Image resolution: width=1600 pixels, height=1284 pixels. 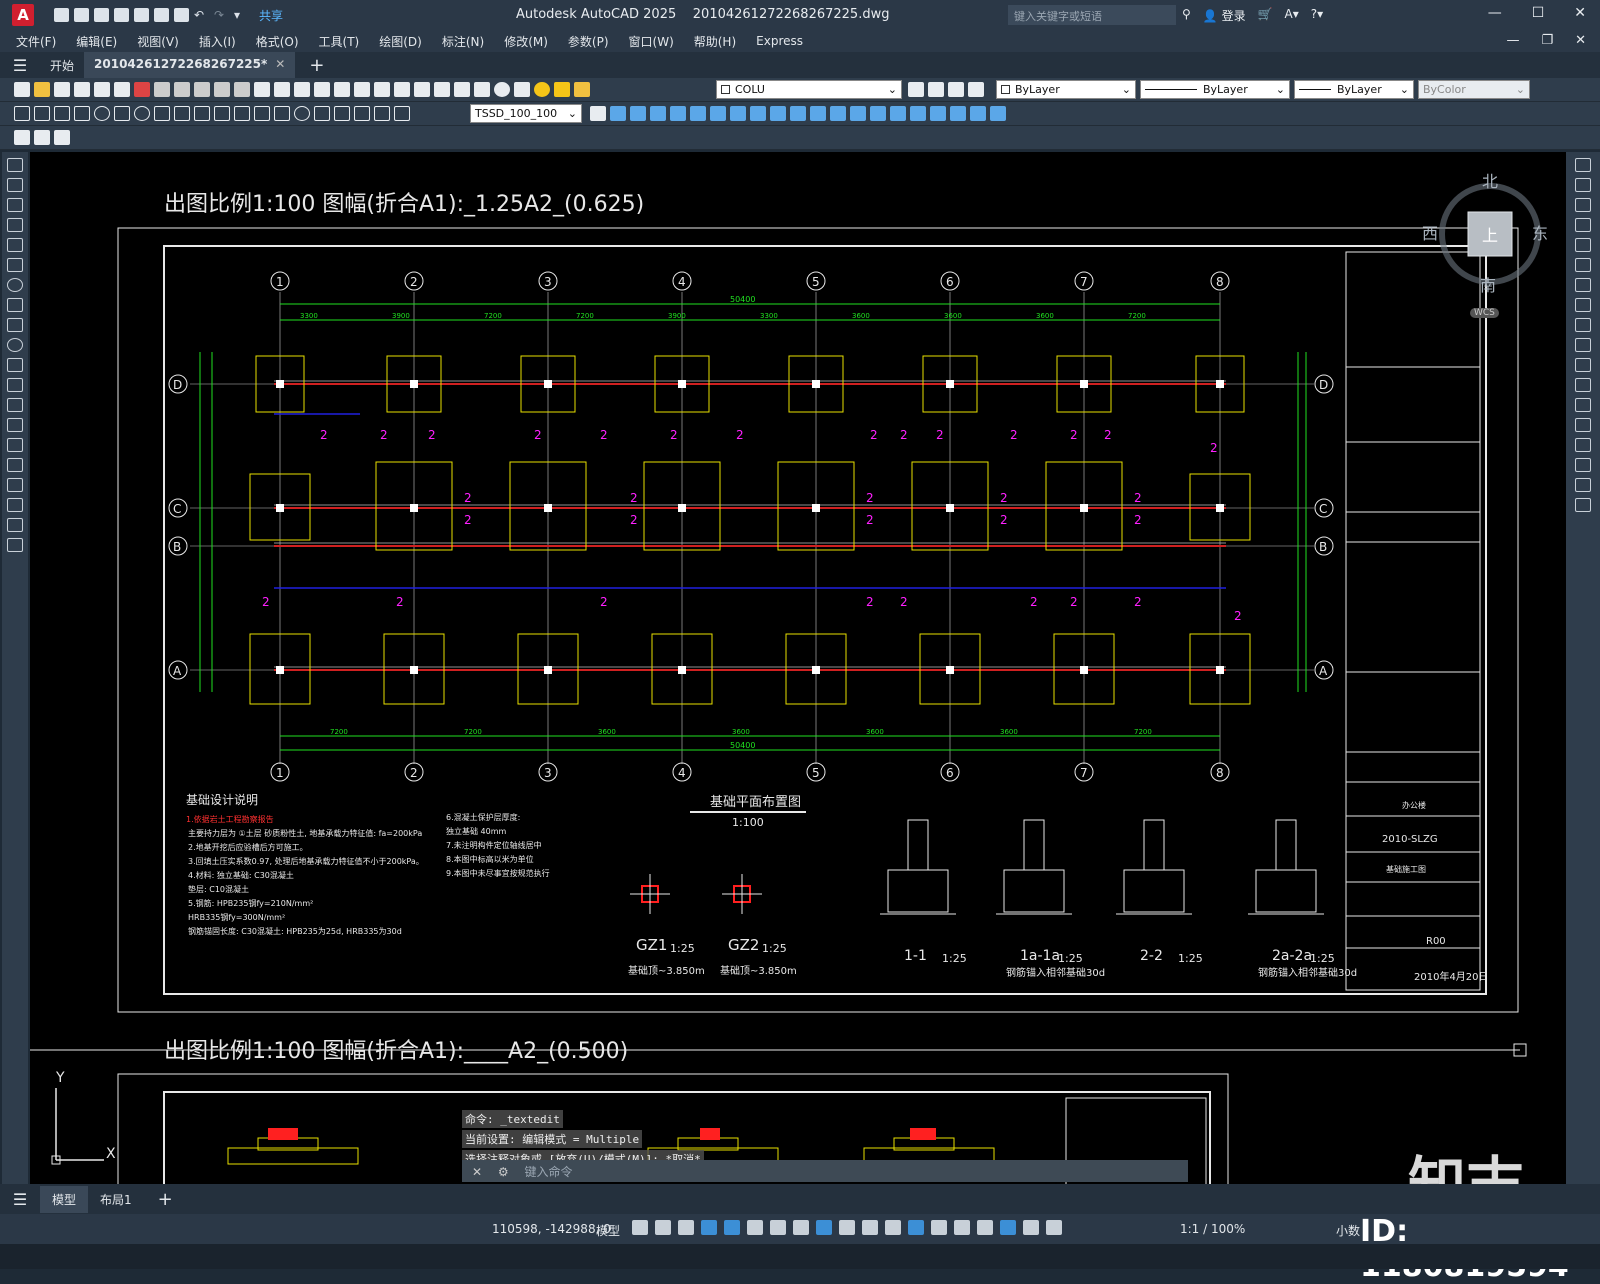 What do you see at coordinates (985, 1227) in the screenshot?
I see `gizmo-icon` at bounding box center [985, 1227].